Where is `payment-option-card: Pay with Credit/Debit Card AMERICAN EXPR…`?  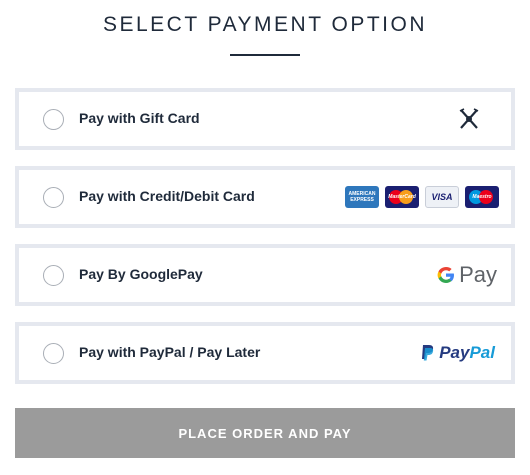
payment-option-card: Pay with Credit/Debit Card AMERICAN EXPR… is located at coordinates (265, 197).